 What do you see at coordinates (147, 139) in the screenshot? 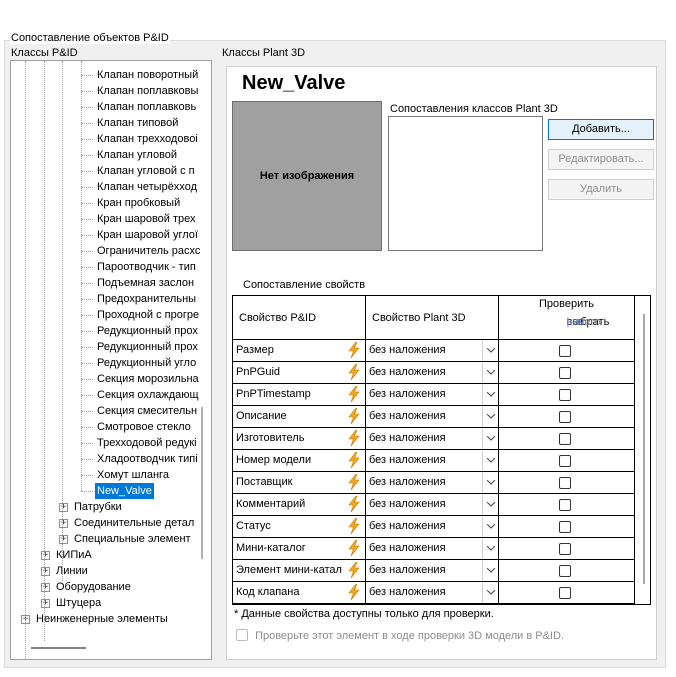
I see `tree-item: Клапан трехходовоі` at bounding box center [147, 139].